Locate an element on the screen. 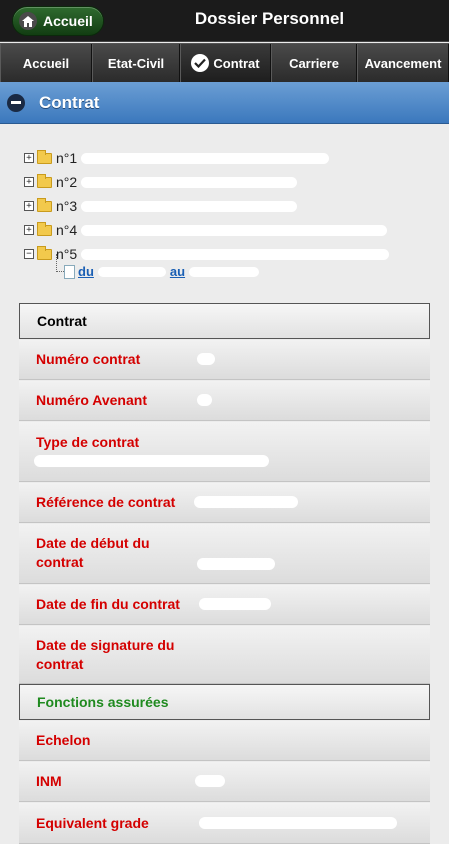 The width and height of the screenshot is (449, 844). tab-label: Etat-Civil is located at coordinates (136, 63).